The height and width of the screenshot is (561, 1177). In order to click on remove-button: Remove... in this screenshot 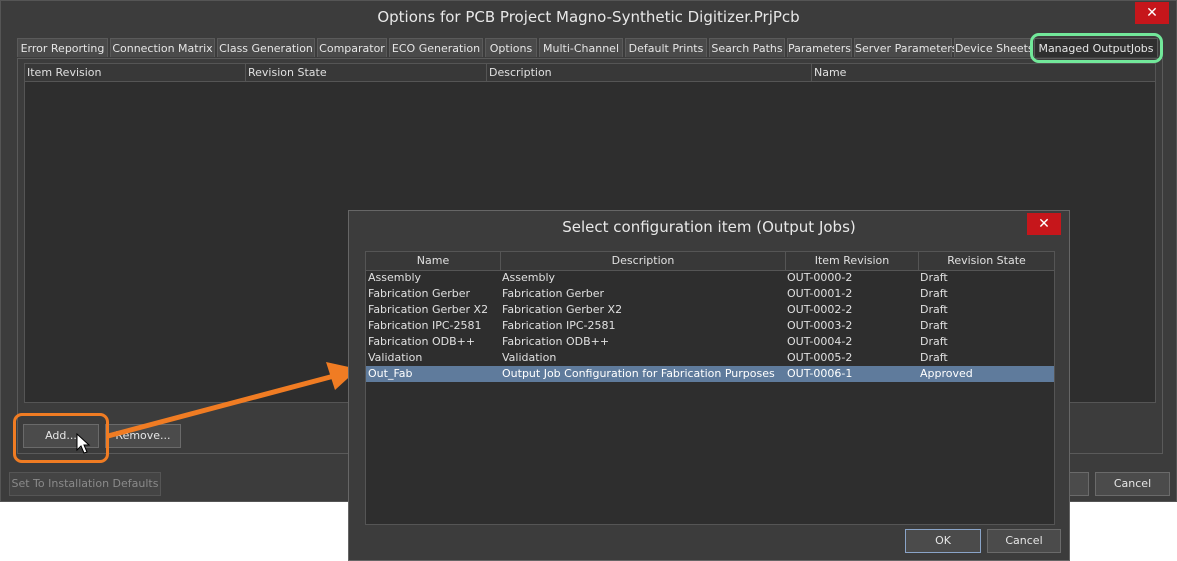, I will do `click(143, 436)`.